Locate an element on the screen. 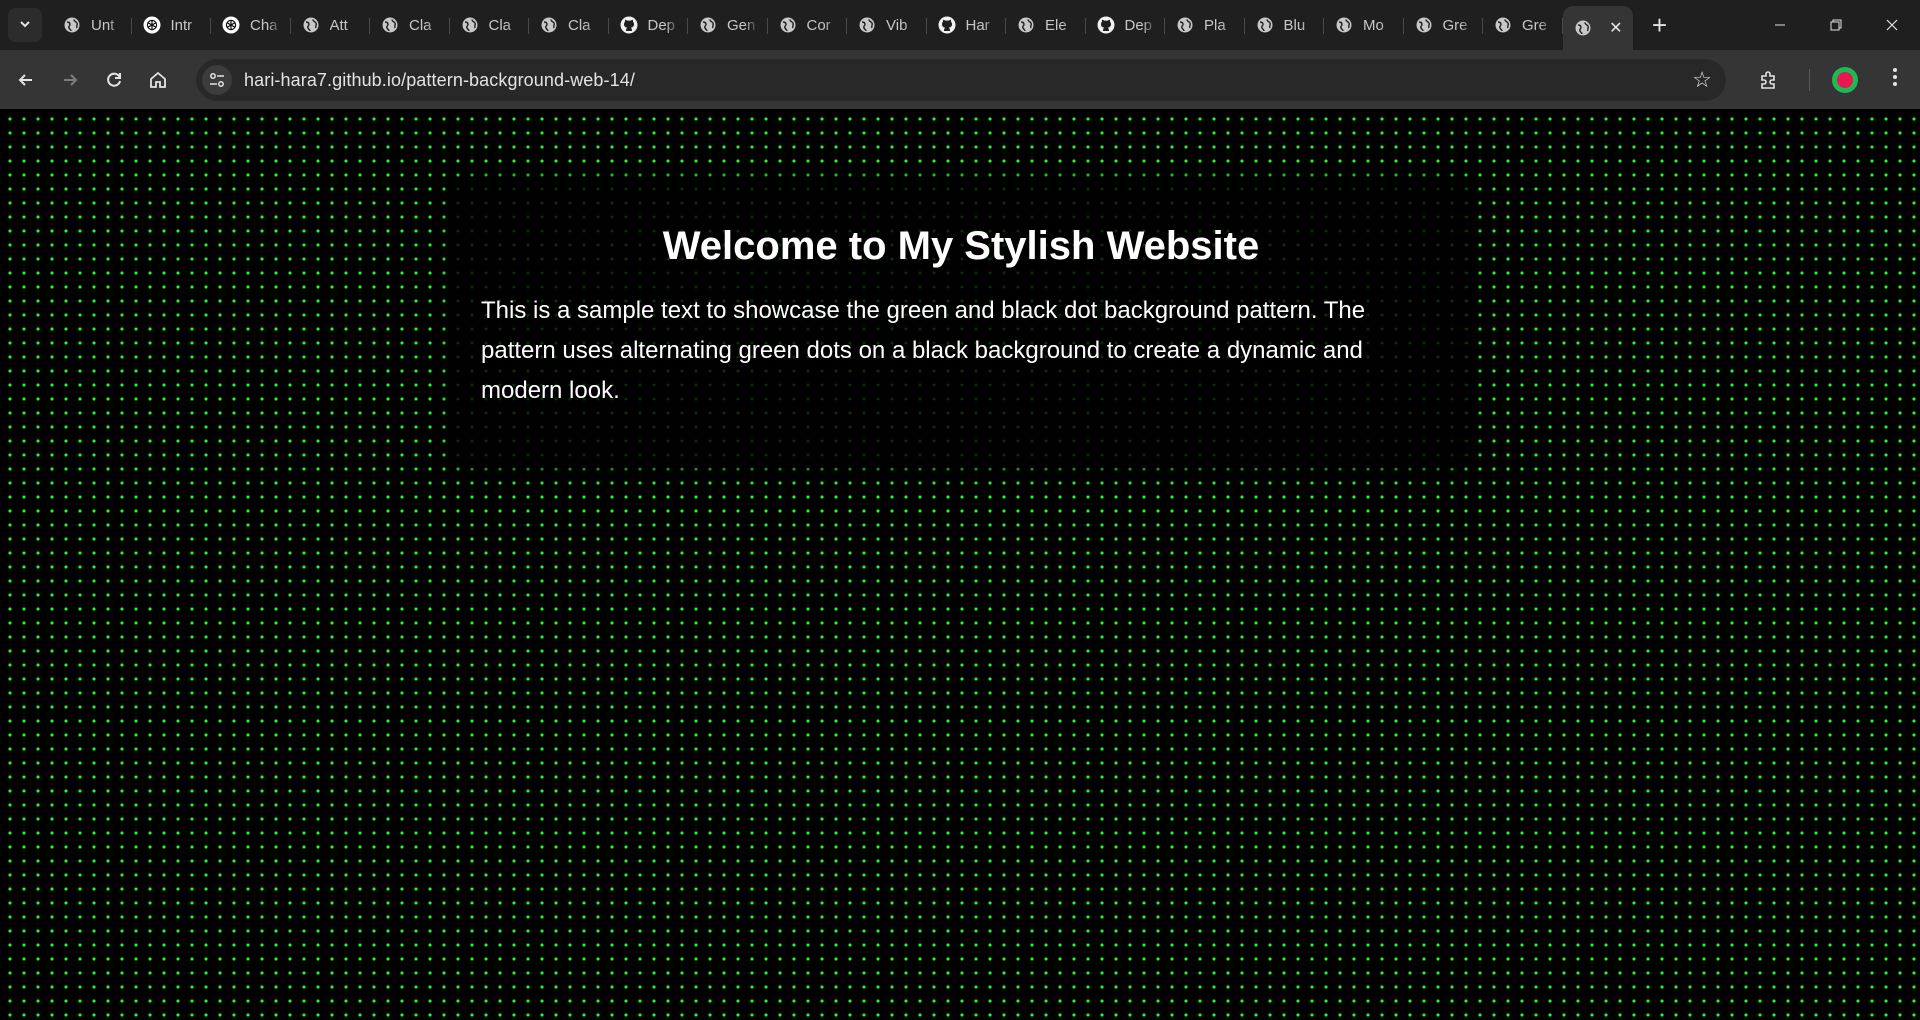  tab-title: Cha is located at coordinates (264, 25).